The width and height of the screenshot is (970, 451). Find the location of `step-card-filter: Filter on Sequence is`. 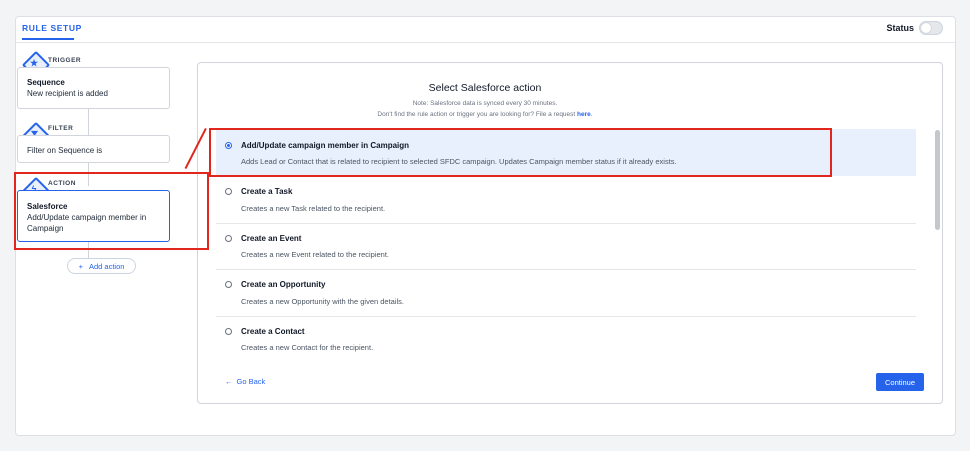

step-card-filter: Filter on Sequence is is located at coordinates (93, 149).